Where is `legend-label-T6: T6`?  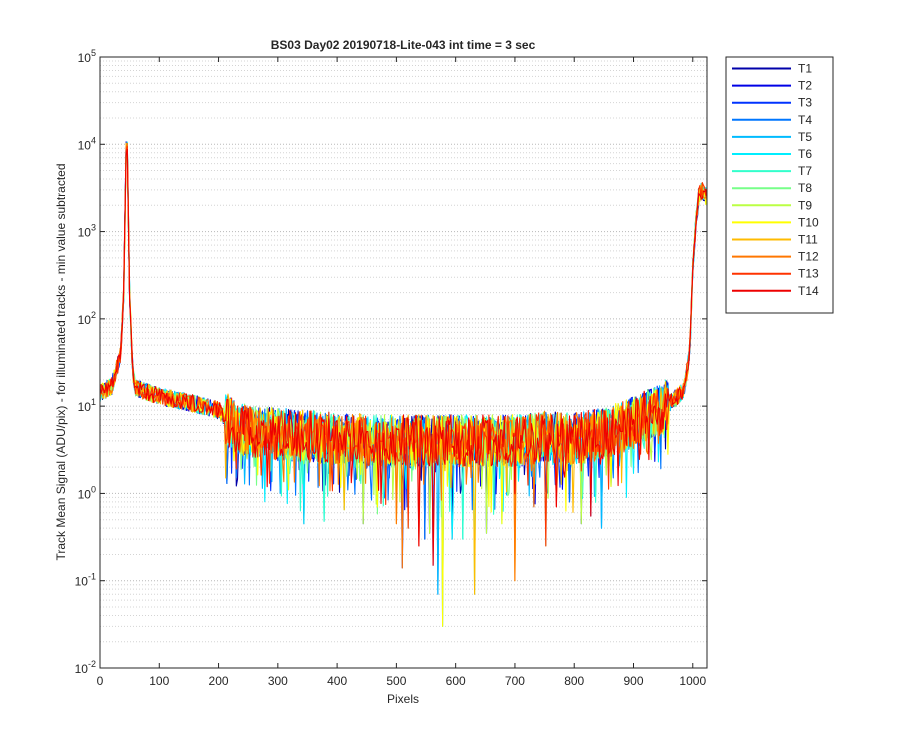 legend-label-T6: T6 is located at coordinates (805, 154).